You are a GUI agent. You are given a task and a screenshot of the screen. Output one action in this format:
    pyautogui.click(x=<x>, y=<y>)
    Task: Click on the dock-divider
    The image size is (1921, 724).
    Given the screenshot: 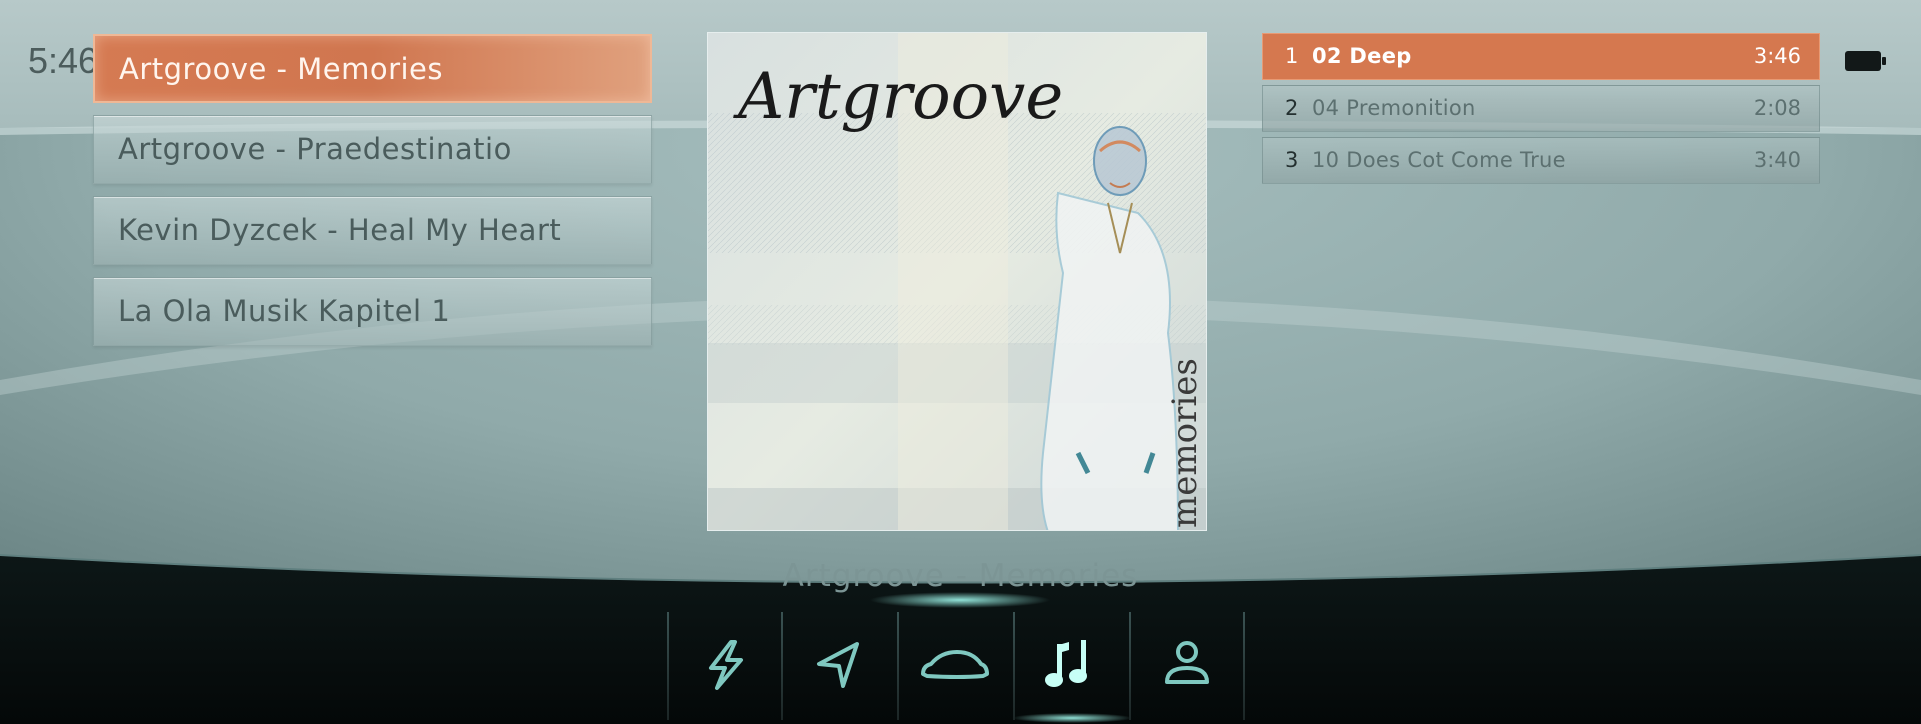 What is the action you would take?
    pyautogui.click(x=1244, y=666)
    